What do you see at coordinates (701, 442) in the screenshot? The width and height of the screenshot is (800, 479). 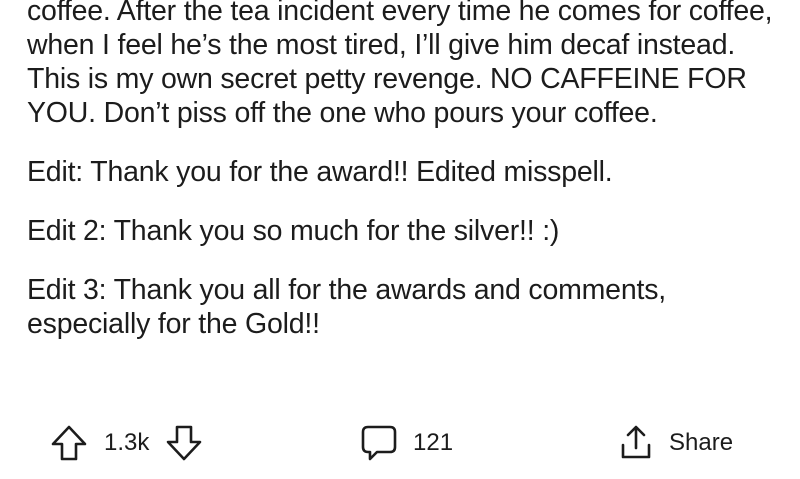 I see `share-label: Share` at bounding box center [701, 442].